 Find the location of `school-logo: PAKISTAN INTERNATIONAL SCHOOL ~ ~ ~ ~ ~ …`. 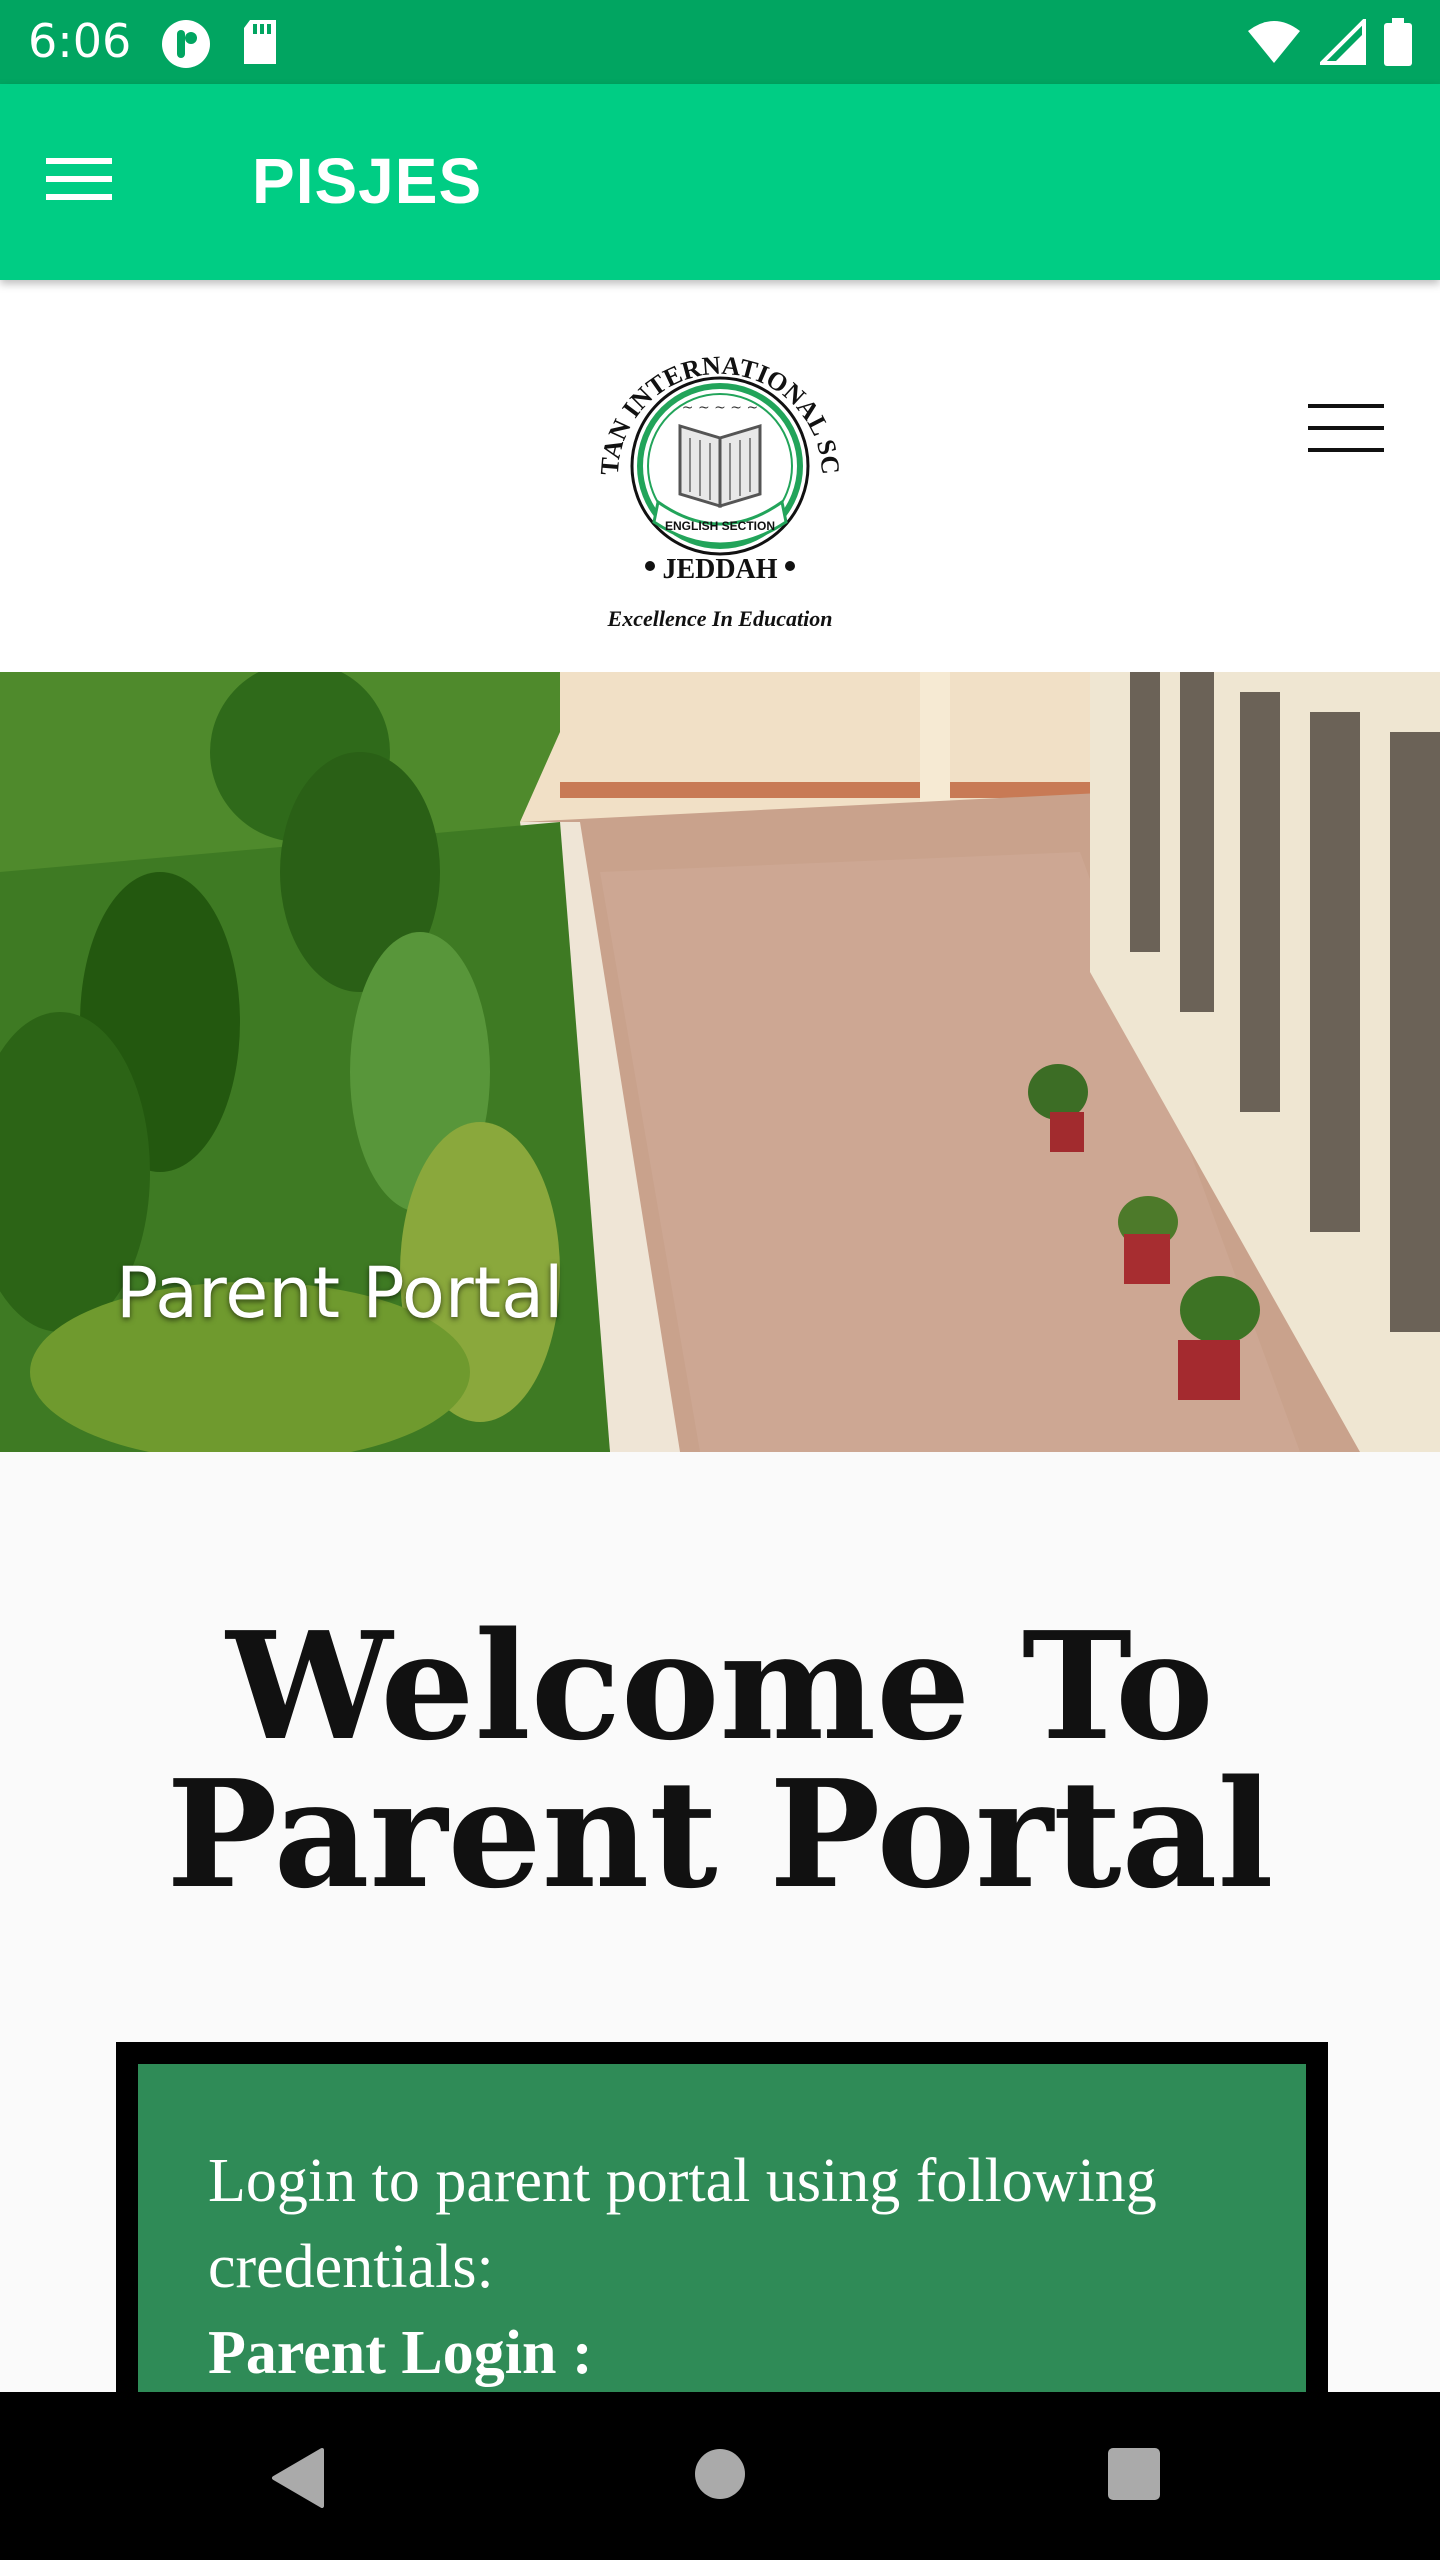

school-logo: PAKISTAN INTERNATIONAL SCHOOL ~ ~ ~ ~ ~ … is located at coordinates (720, 481).